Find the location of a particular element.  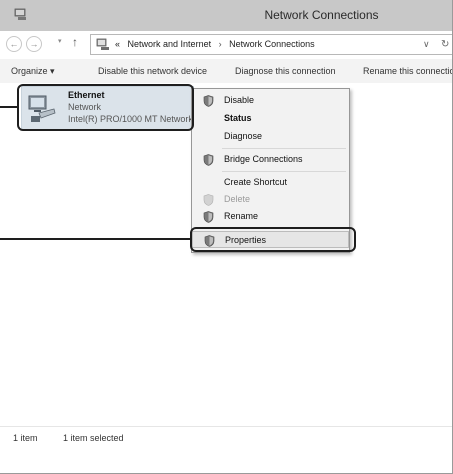

breadcrumb-network-connections: Network Connections is located at coordinates (272, 44).